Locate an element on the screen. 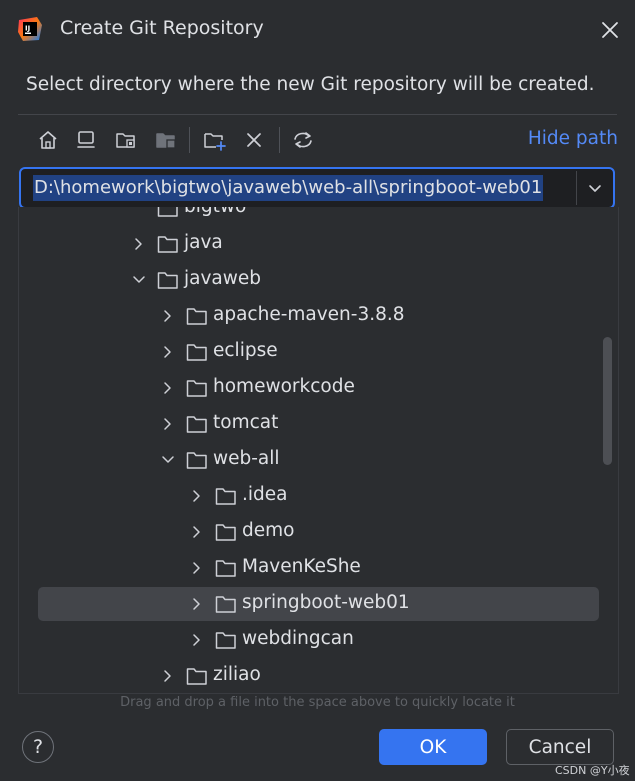  tree-item-label: eclipse is located at coordinates (245, 350).